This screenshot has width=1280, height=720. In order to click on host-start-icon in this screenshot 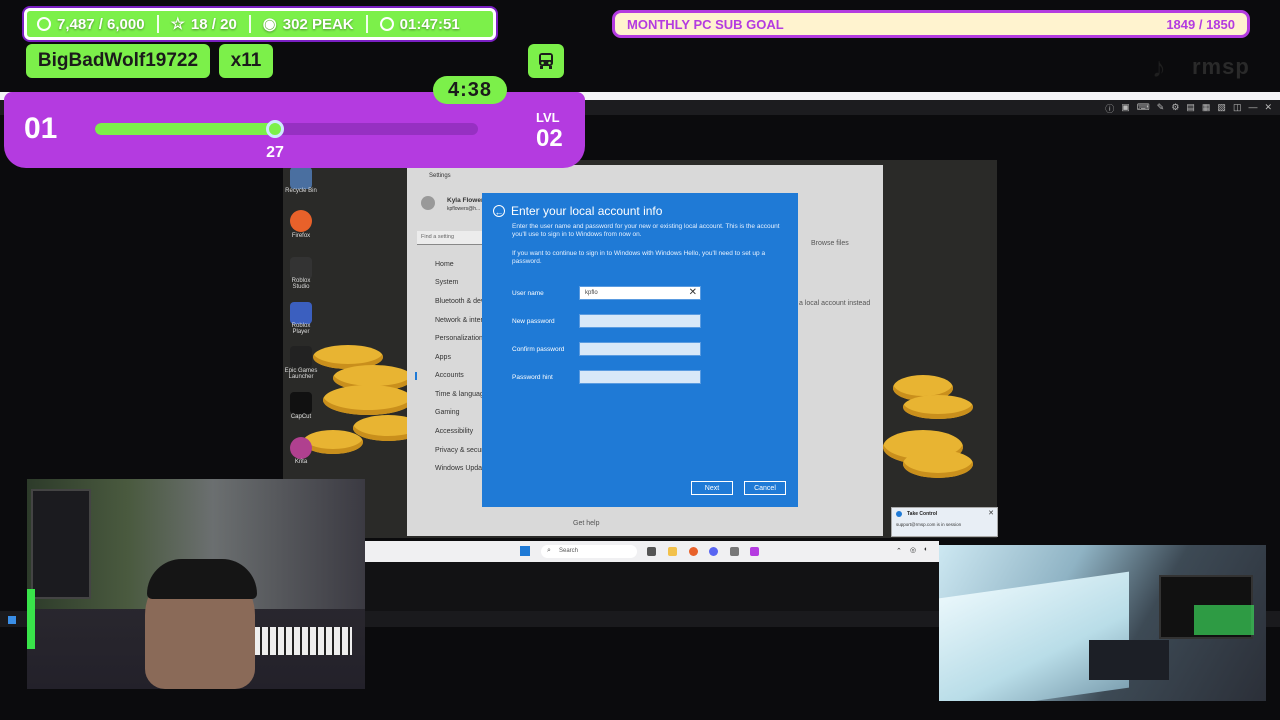, I will do `click(12, 620)`.